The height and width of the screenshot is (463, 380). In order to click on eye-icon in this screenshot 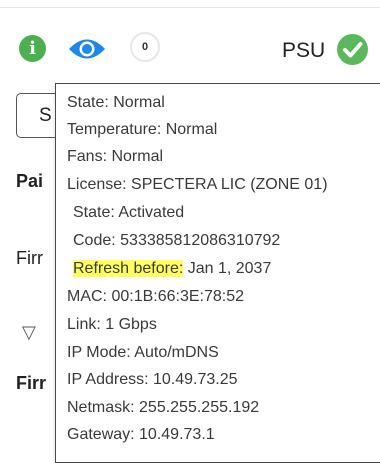, I will do `click(87, 49)`.